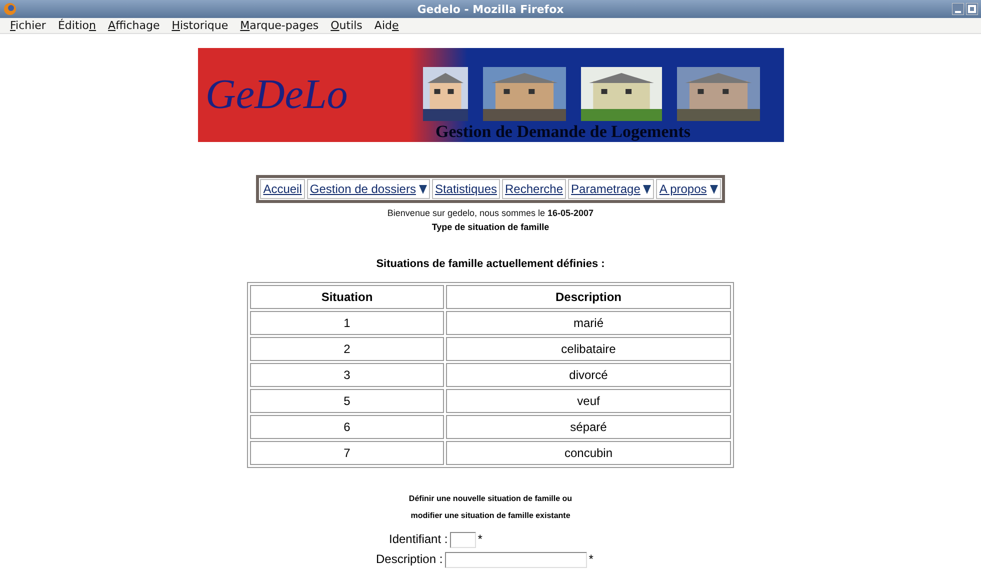  I want to click on table-cell: celibataire, so click(588, 349).